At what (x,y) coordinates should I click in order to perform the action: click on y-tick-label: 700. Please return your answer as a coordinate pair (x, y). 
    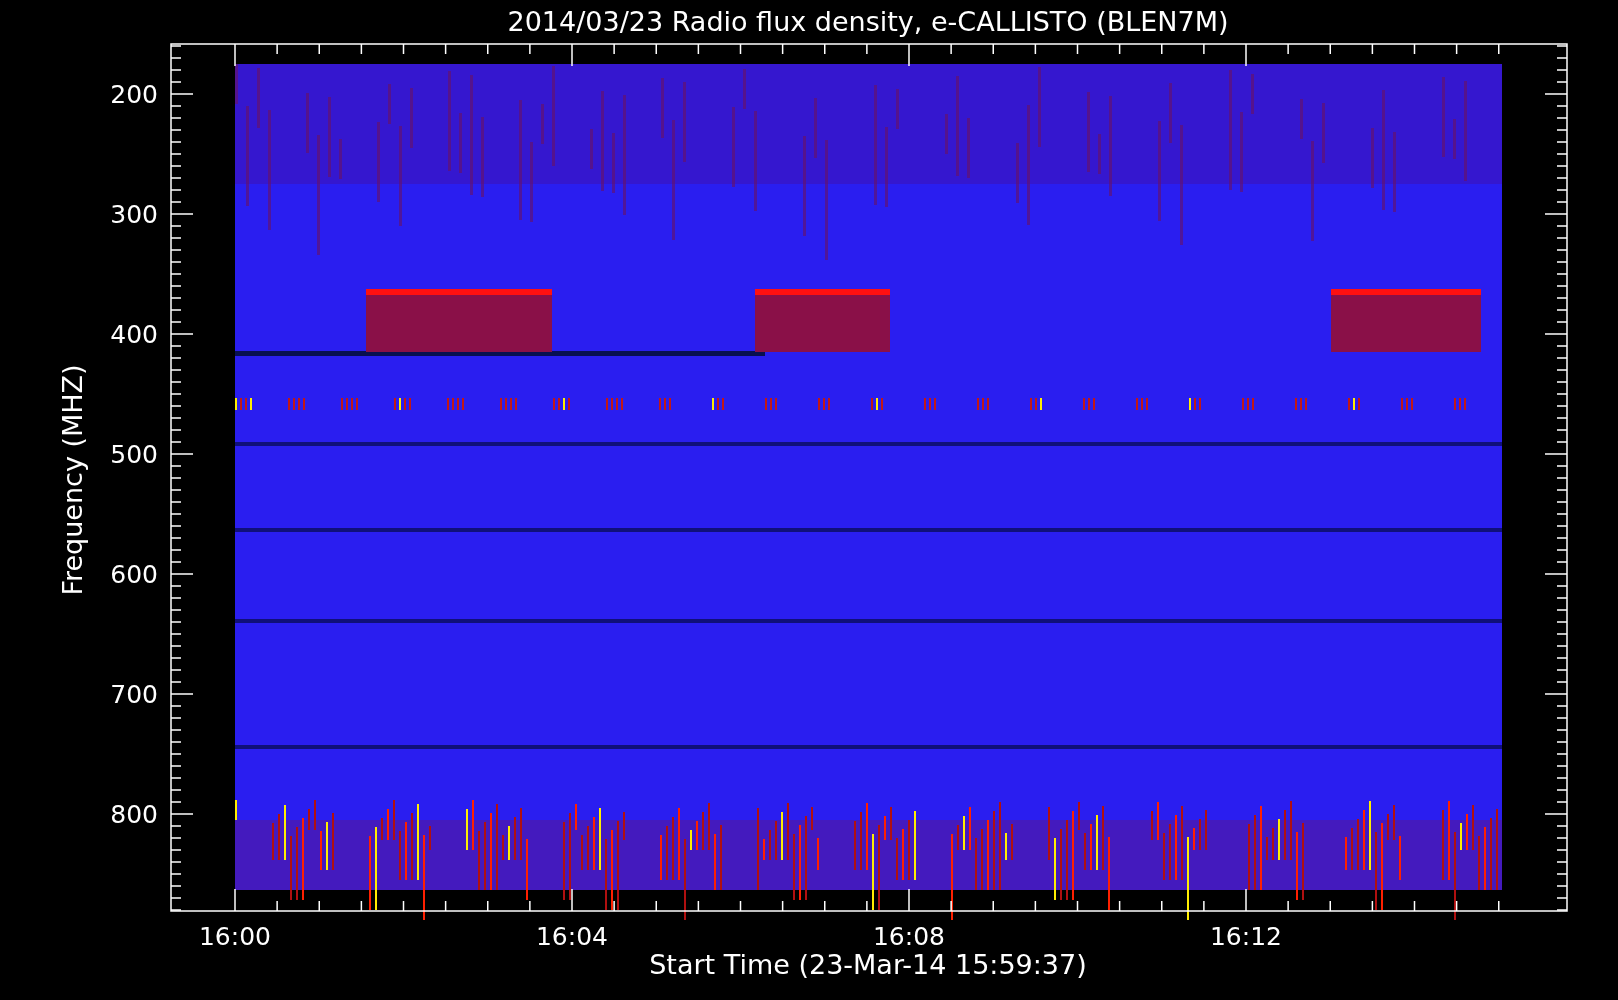
    Looking at the image, I should click on (134, 694).